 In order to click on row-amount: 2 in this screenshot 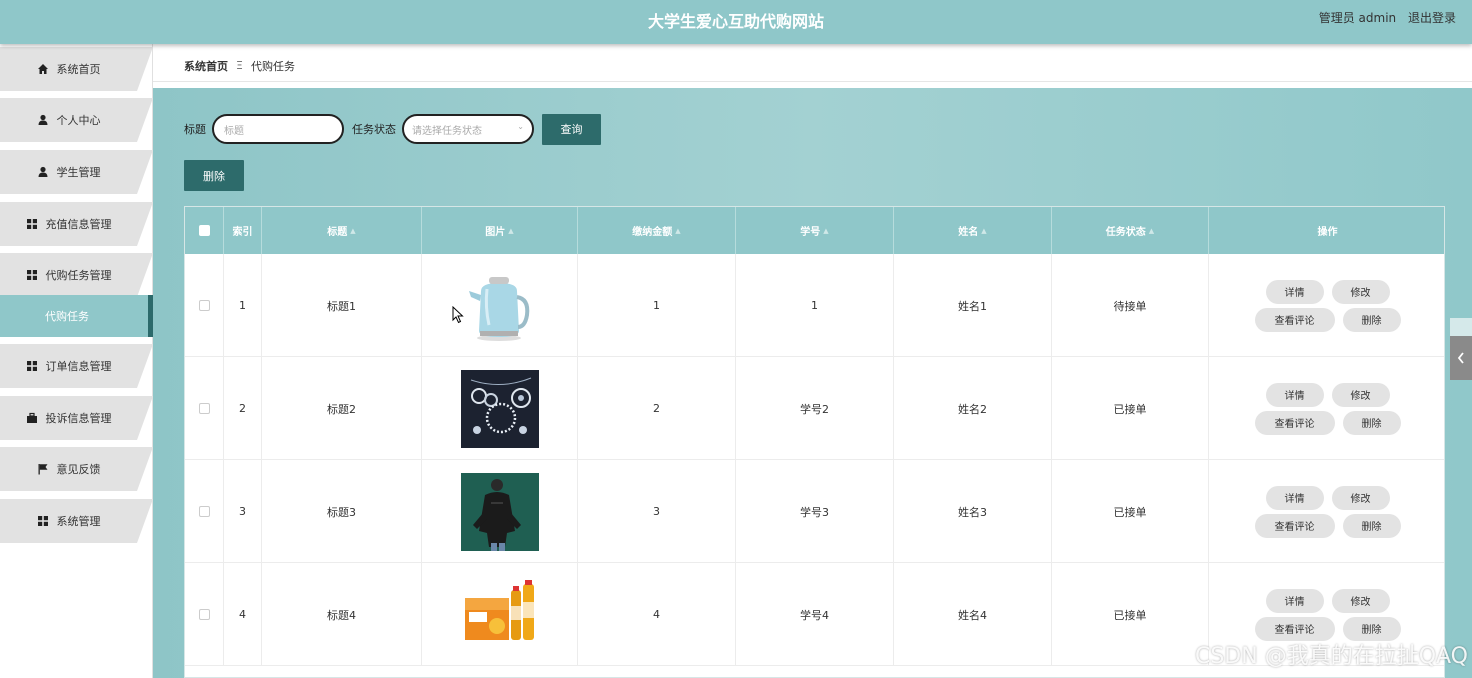, I will do `click(657, 408)`.